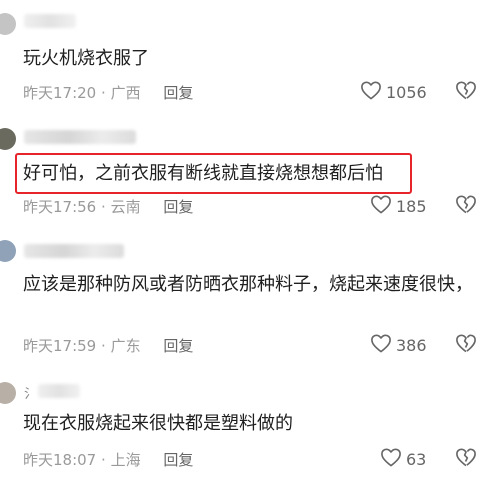  What do you see at coordinates (411, 206) in the screenshot?
I see `like-count: 185` at bounding box center [411, 206].